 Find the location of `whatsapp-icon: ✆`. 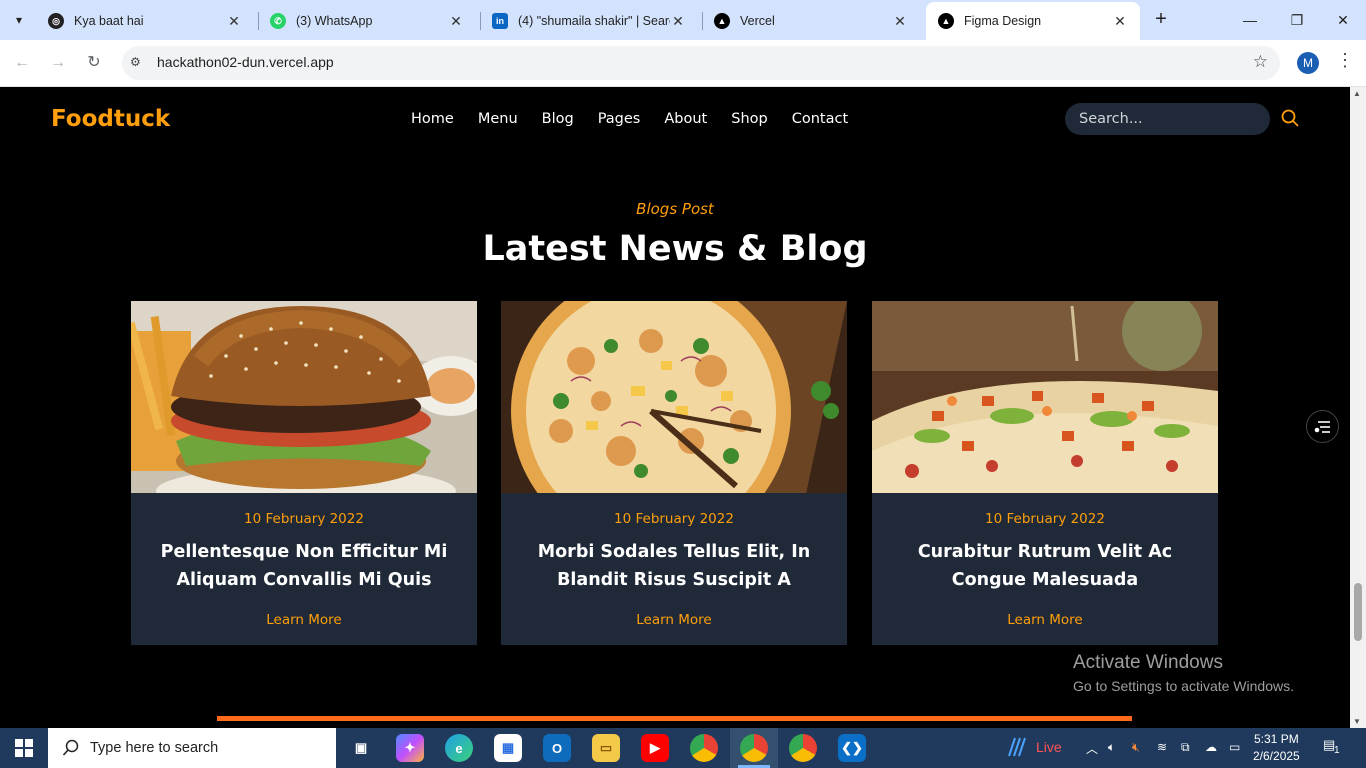

whatsapp-icon: ✆ is located at coordinates (278, 21).